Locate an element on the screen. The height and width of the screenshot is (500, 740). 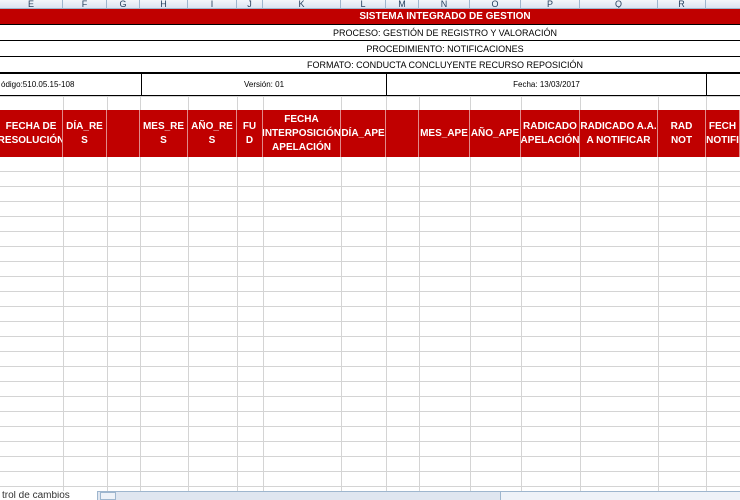
column-header-f: F is located at coordinates (85, 4).